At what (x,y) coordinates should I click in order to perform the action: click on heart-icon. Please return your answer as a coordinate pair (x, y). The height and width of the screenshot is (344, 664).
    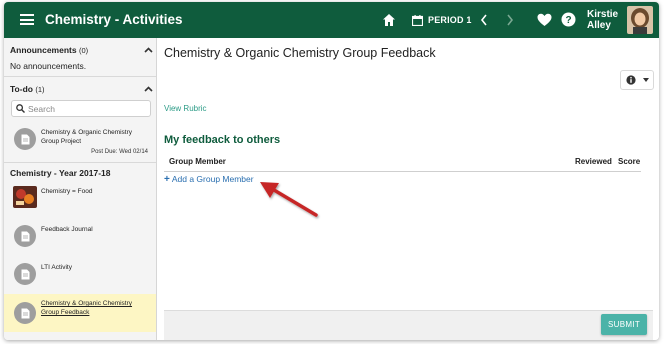
    Looking at the image, I should click on (544, 20).